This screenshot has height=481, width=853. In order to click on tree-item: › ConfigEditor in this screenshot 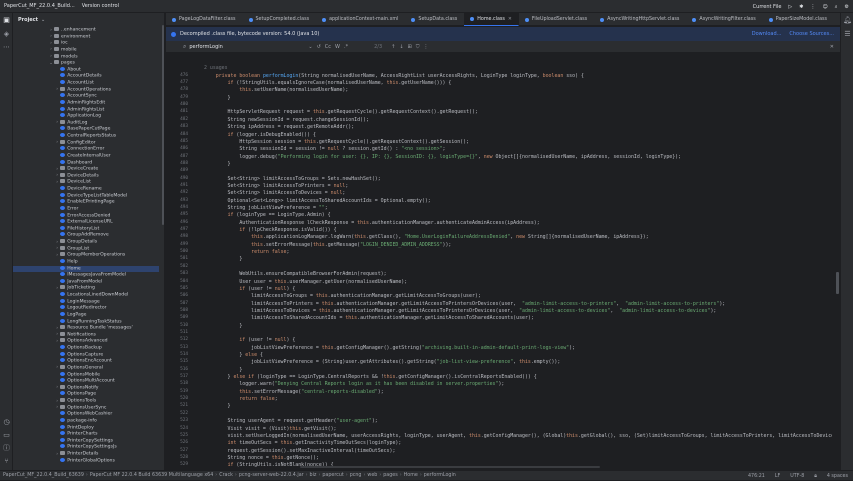, I will do `click(86, 143)`.